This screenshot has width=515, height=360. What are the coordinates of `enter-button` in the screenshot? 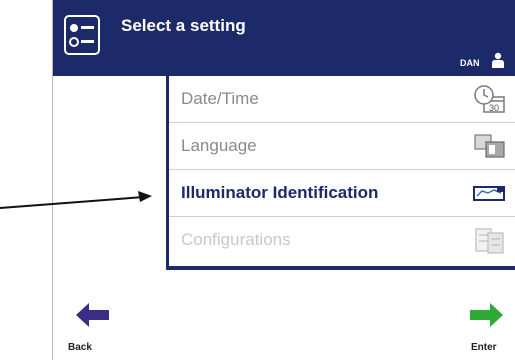 It's located at (486, 315).